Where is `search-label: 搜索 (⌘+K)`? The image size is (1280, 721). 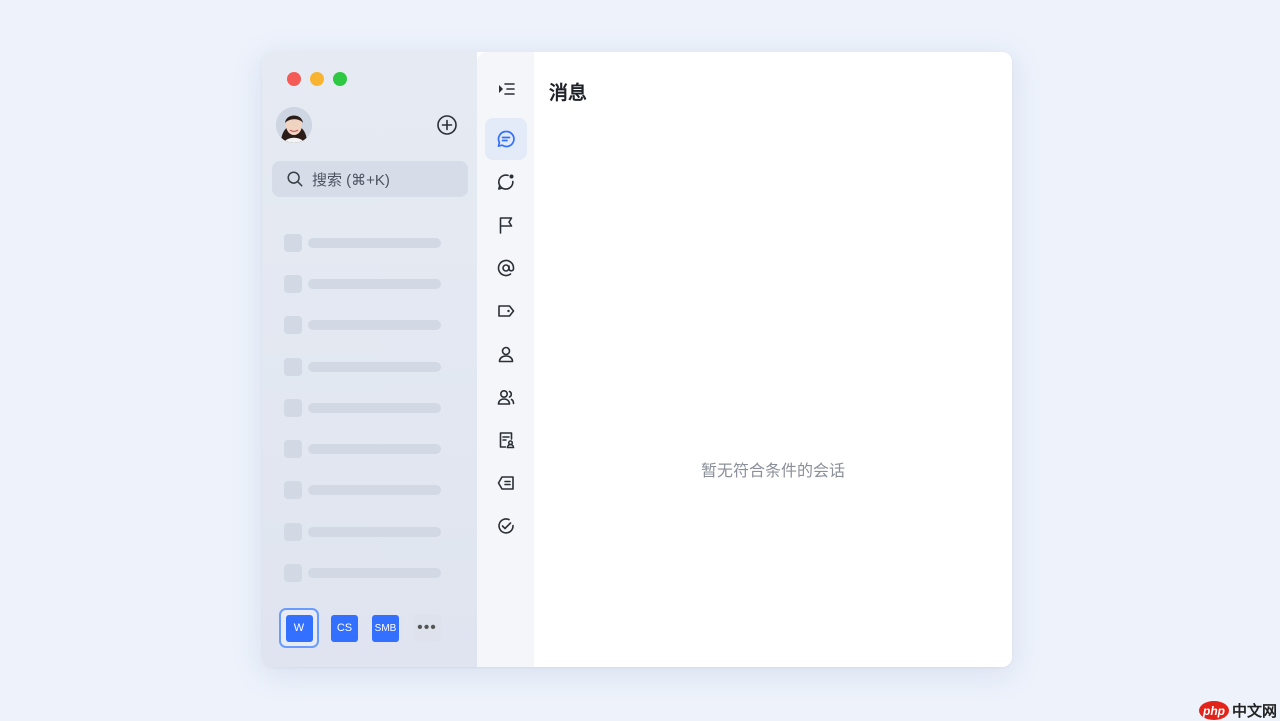 search-label: 搜索 (⌘+K) is located at coordinates (351, 180).